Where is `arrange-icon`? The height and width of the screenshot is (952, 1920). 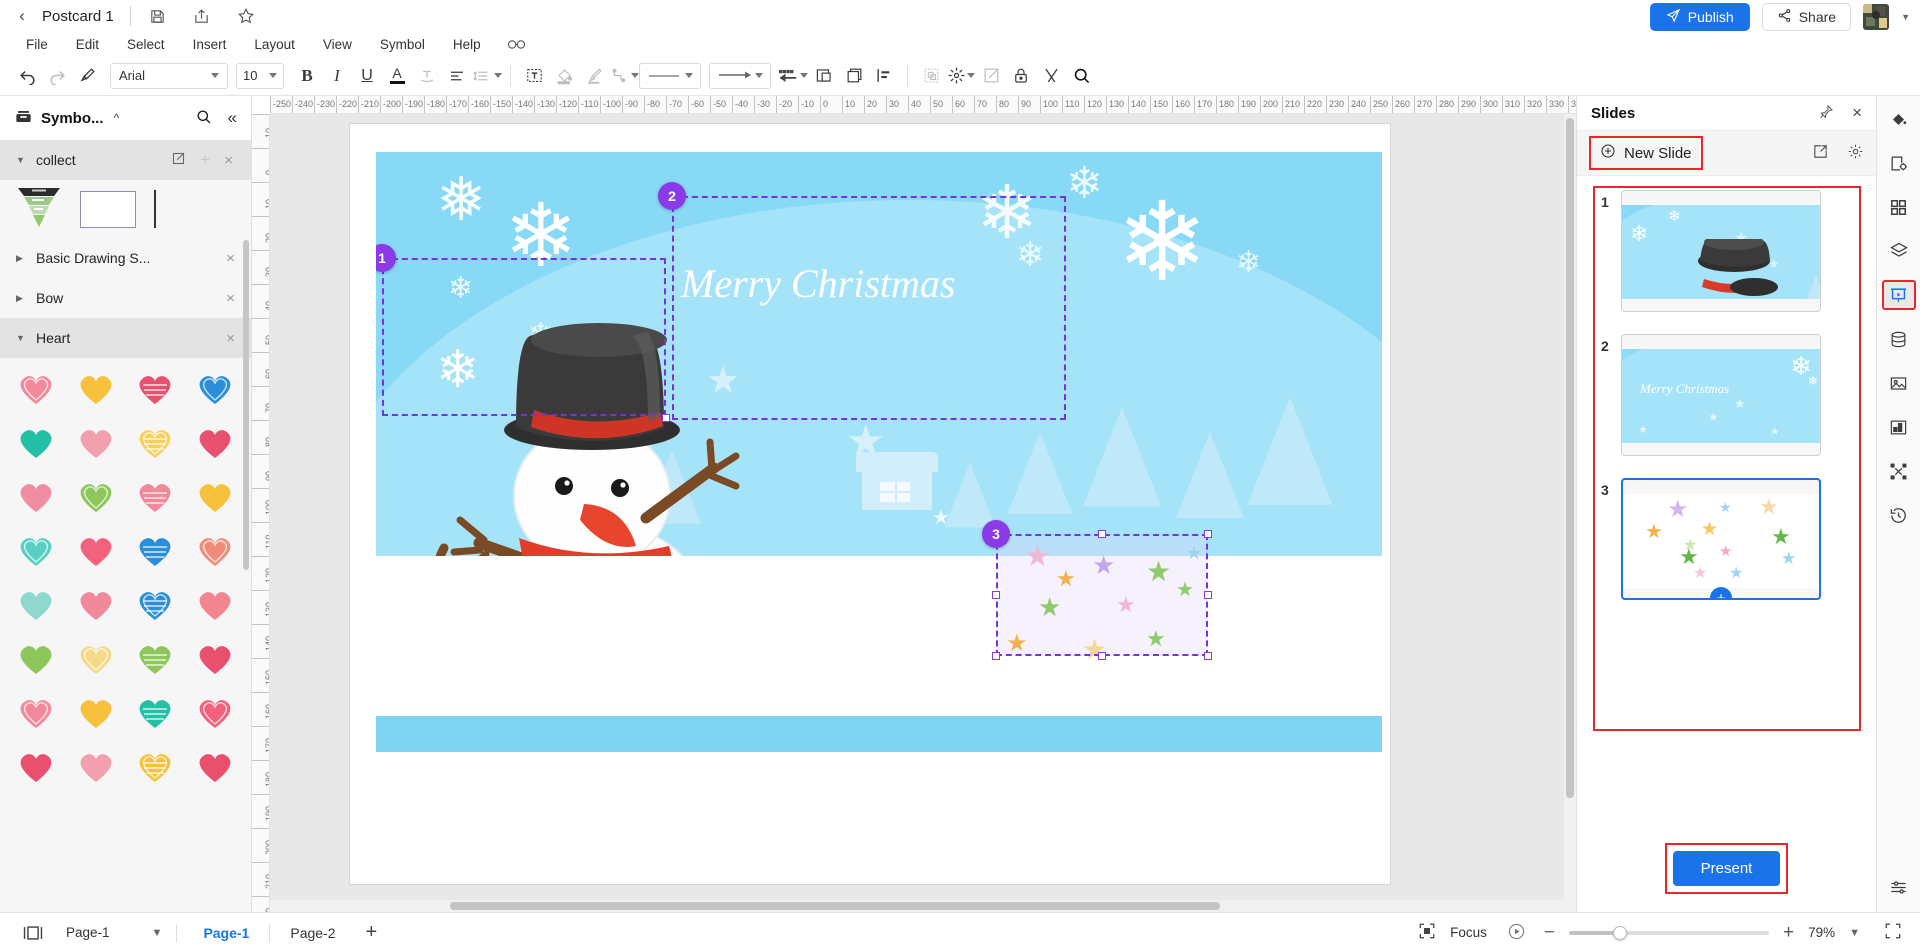 arrange-icon is located at coordinates (854, 76).